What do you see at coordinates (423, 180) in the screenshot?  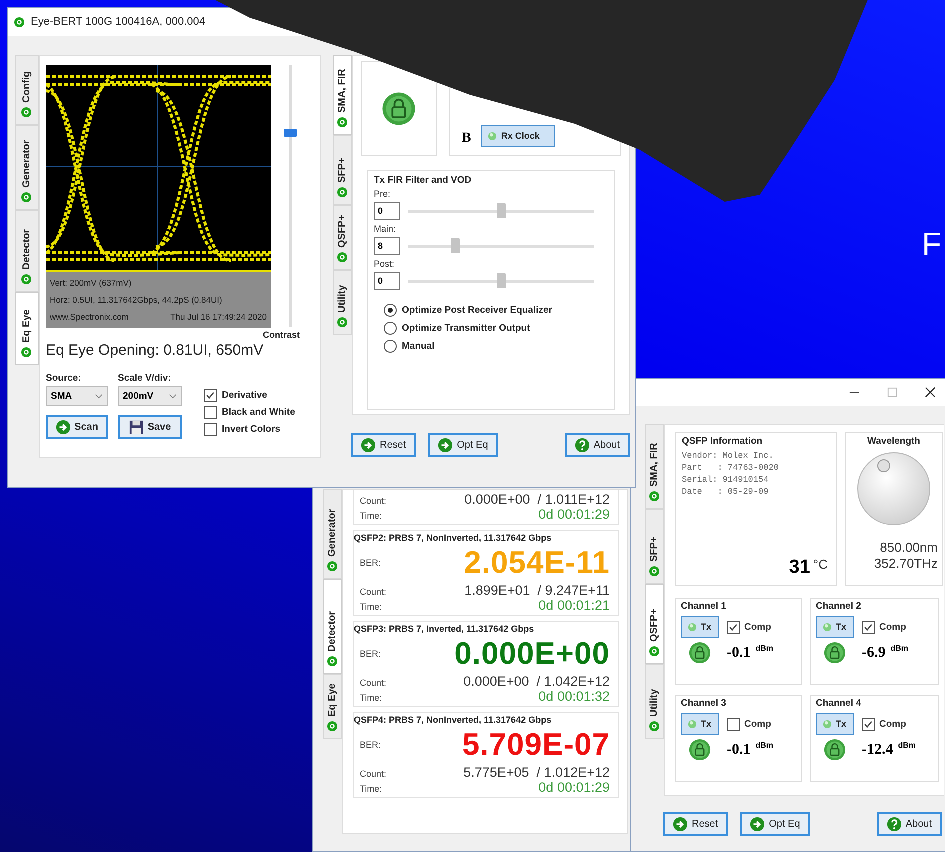 I see `group-title: Tx FIR Filter and VOD` at bounding box center [423, 180].